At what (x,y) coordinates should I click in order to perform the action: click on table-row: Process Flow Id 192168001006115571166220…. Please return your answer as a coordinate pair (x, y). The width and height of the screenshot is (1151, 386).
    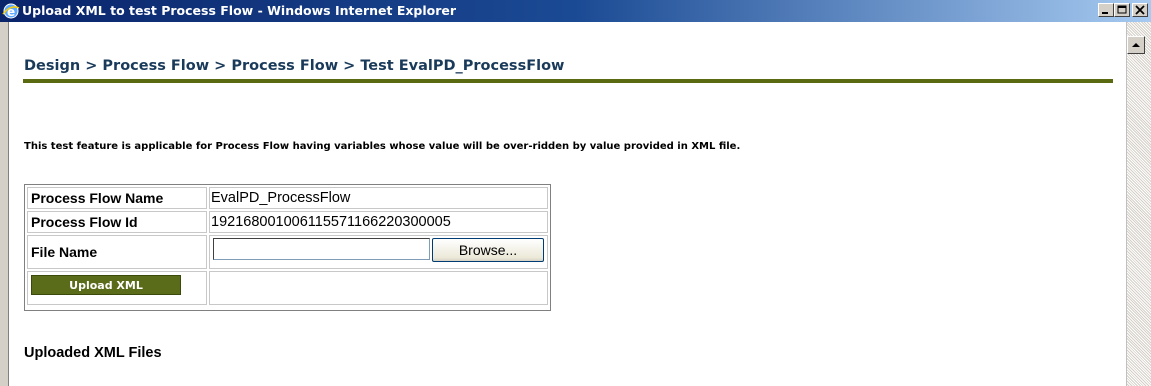
    Looking at the image, I should click on (287, 222).